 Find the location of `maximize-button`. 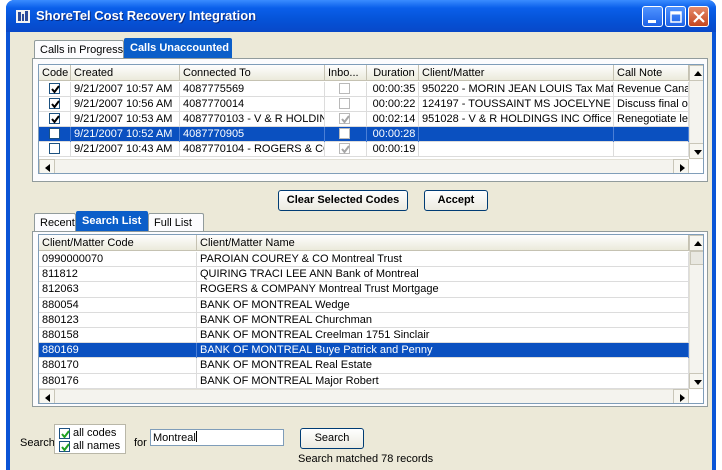

maximize-button is located at coordinates (675, 16).